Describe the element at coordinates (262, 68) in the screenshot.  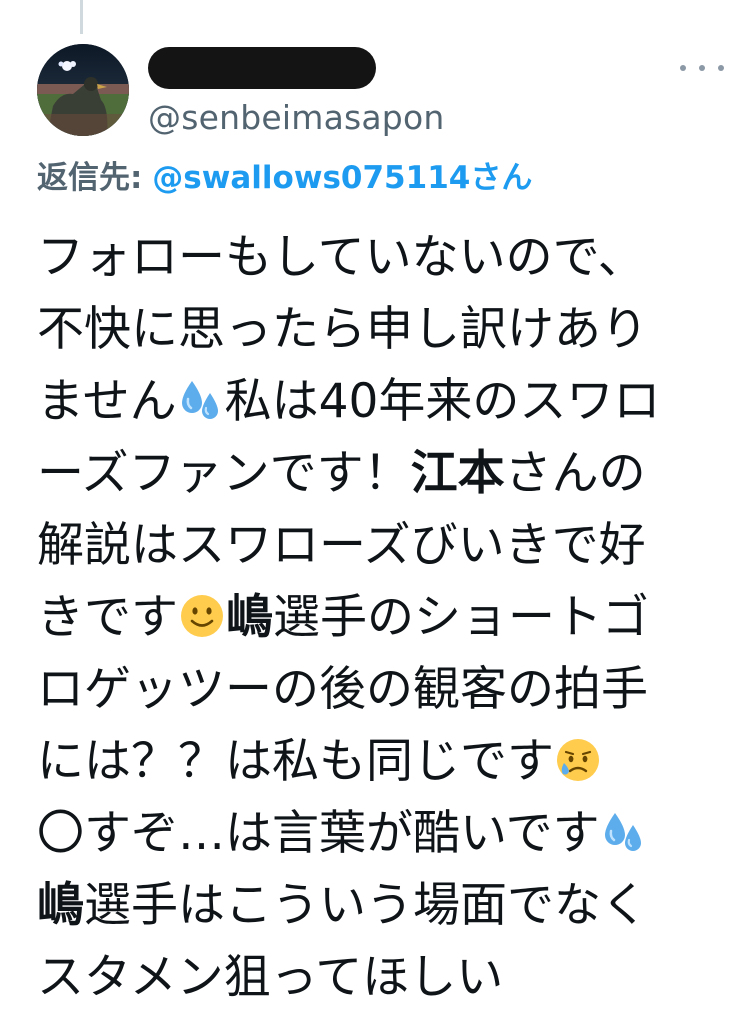
I see `display-name-redacted` at that location.